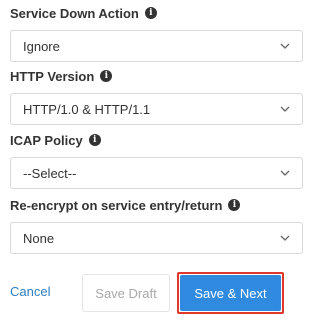 This screenshot has width=320, height=322. I want to click on http-version-value: HTTP/1.0 & HTTP/1.1, so click(87, 109).